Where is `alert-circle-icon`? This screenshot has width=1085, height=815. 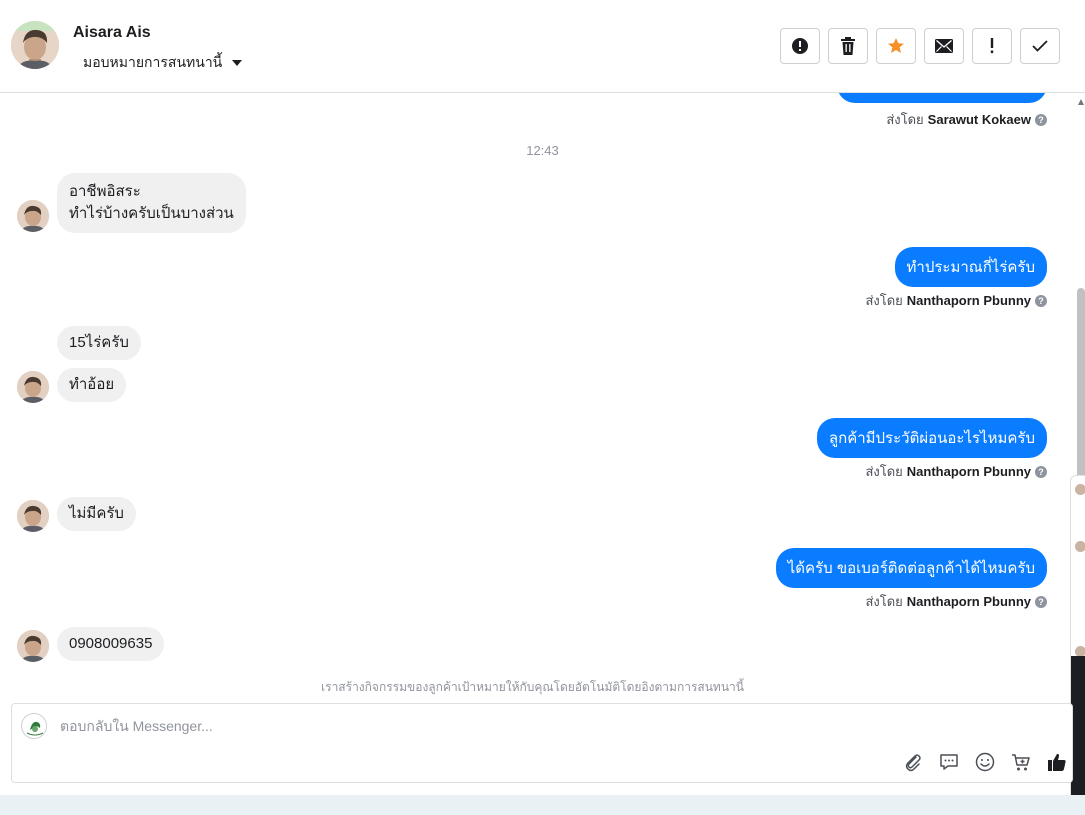 alert-circle-icon is located at coordinates (800, 46).